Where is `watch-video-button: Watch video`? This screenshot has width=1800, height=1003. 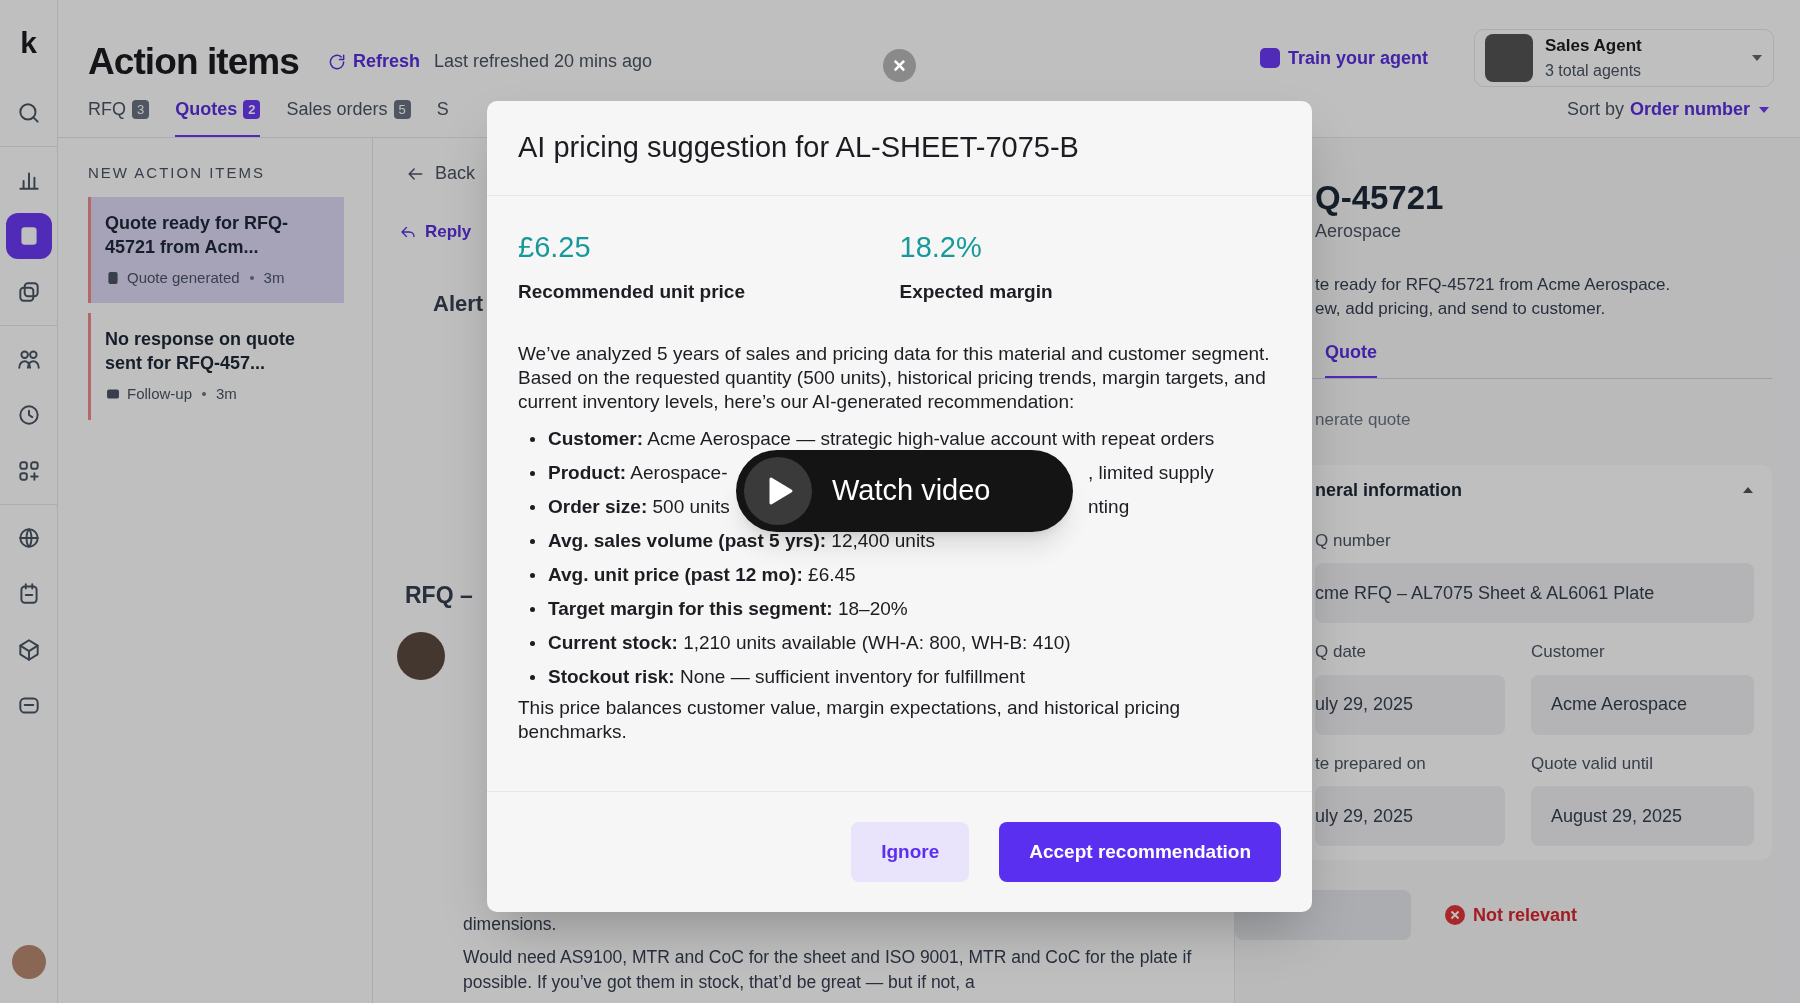
watch-video-button: Watch video is located at coordinates (904, 491).